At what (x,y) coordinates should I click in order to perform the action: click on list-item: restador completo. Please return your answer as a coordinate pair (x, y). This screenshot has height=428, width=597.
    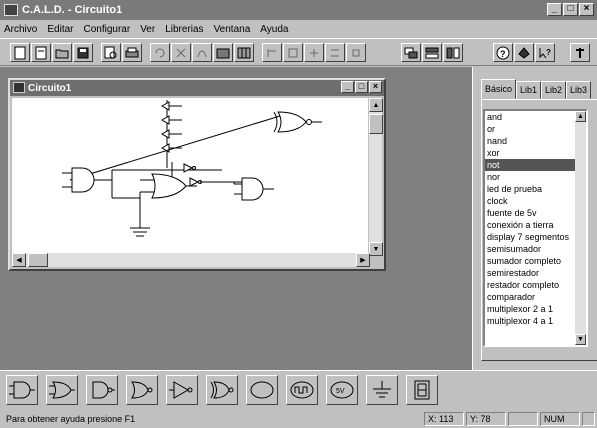
    Looking at the image, I should click on (535, 285).